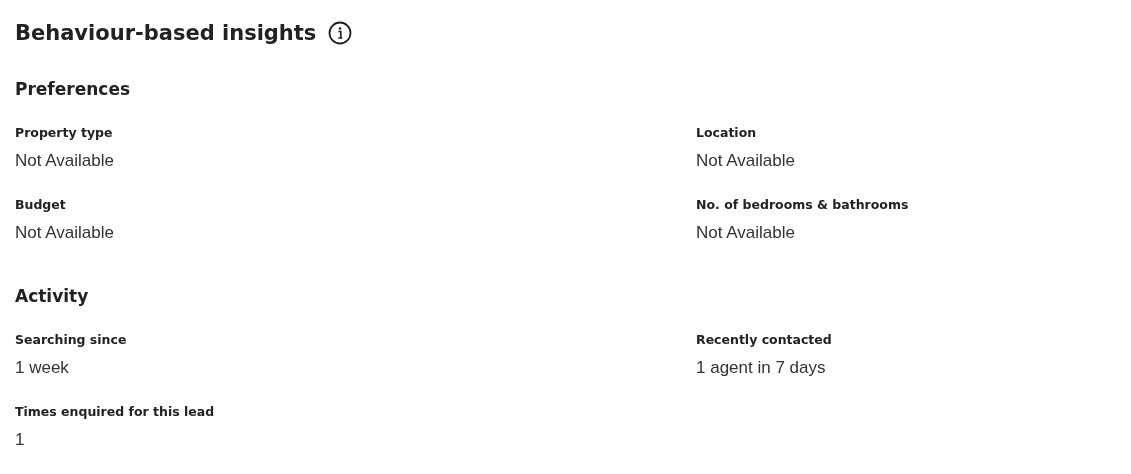 This screenshot has height=474, width=1131. I want to click on field-value: 1 week, so click(42, 368).